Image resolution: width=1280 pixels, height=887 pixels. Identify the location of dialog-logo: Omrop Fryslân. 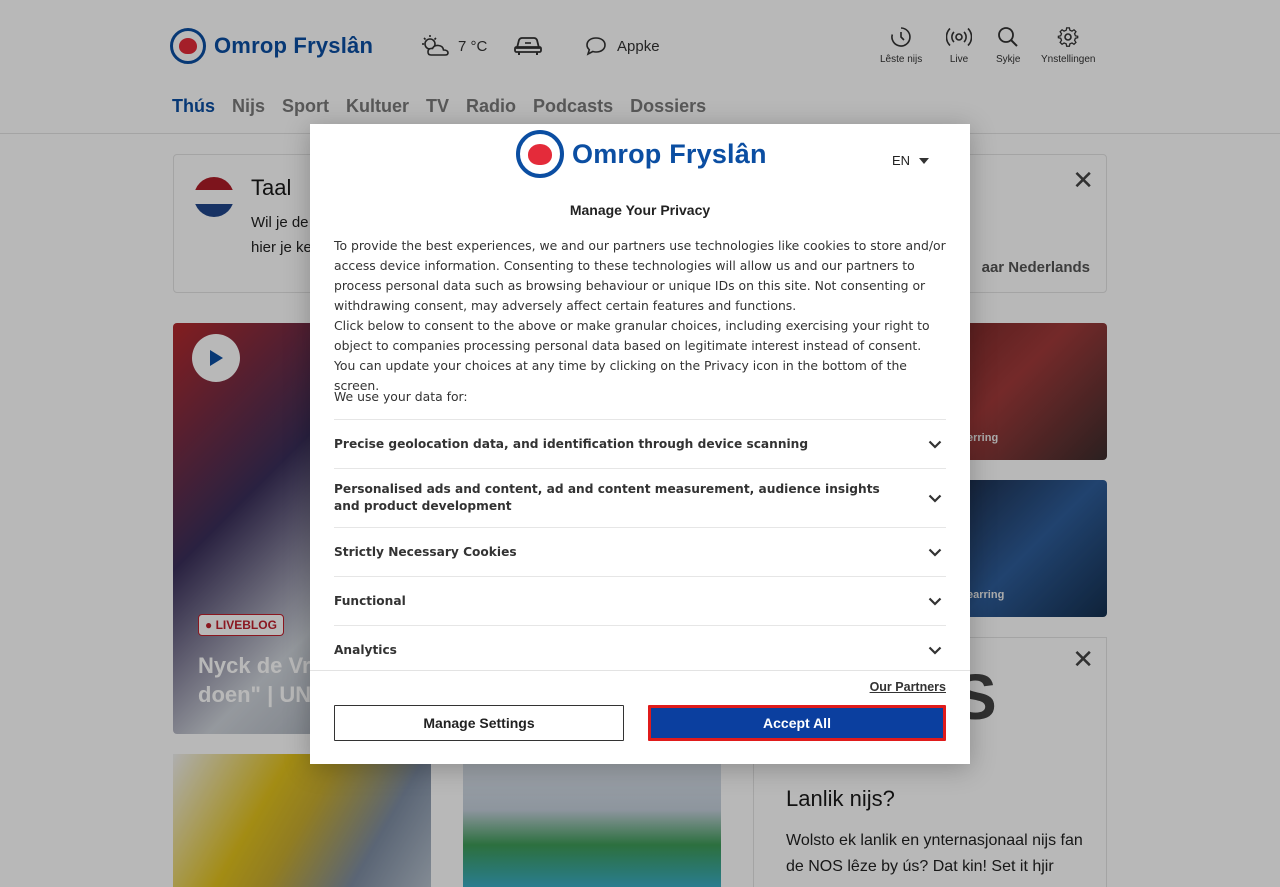
(641, 154).